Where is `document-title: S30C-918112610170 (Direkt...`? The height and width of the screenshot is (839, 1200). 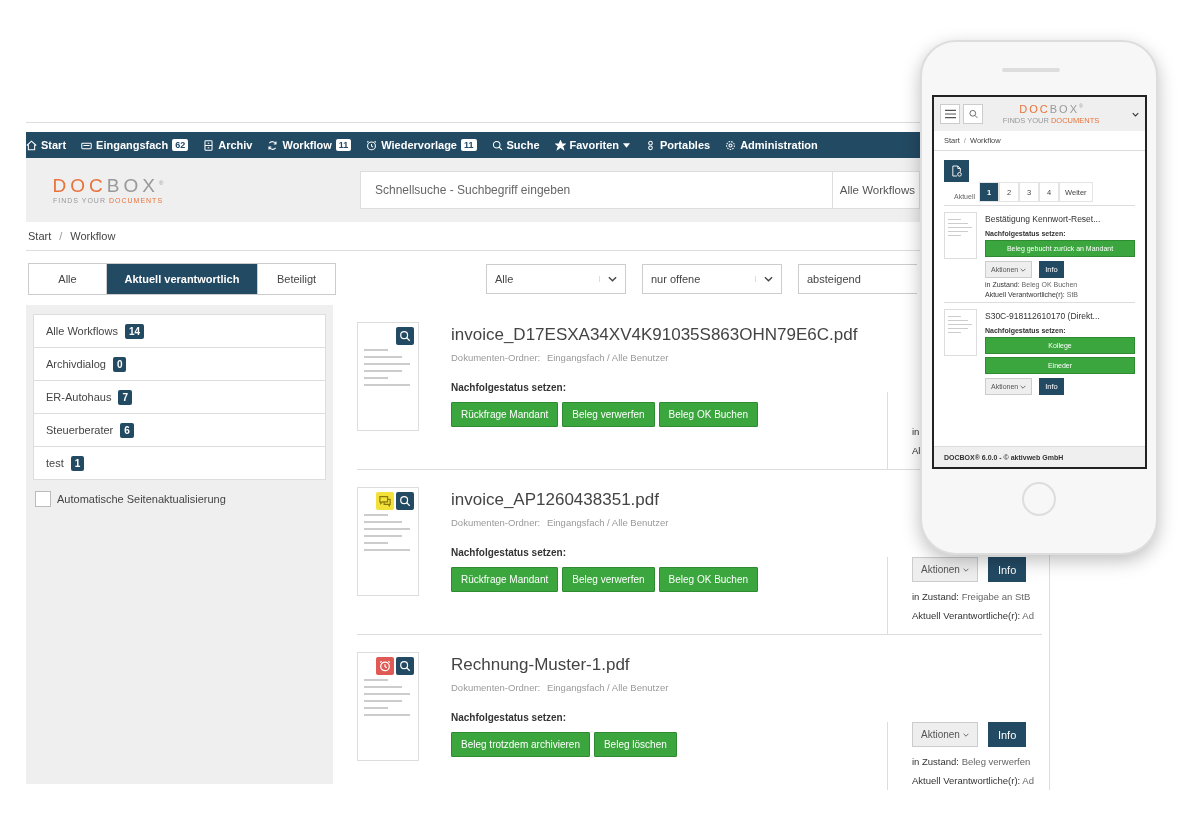
document-title: S30C-918112610170 (Direkt... is located at coordinates (1060, 316).